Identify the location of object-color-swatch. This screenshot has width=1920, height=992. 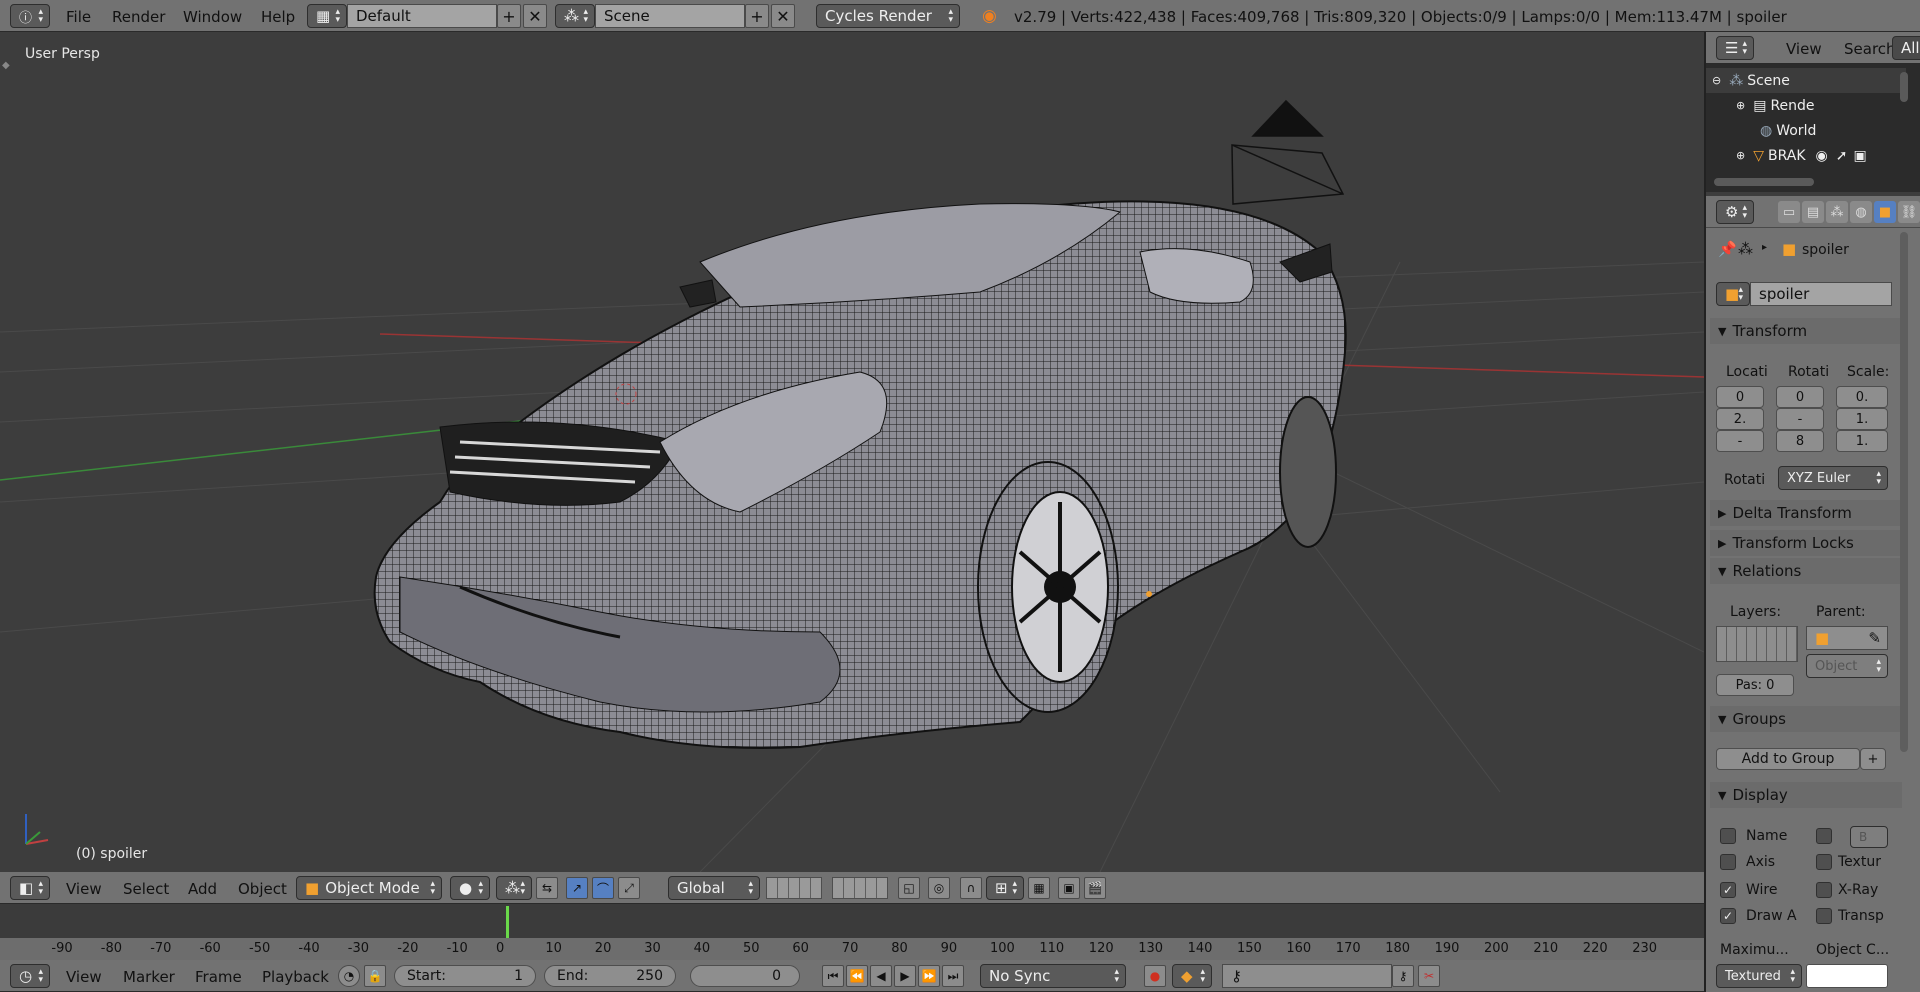
(1847, 976).